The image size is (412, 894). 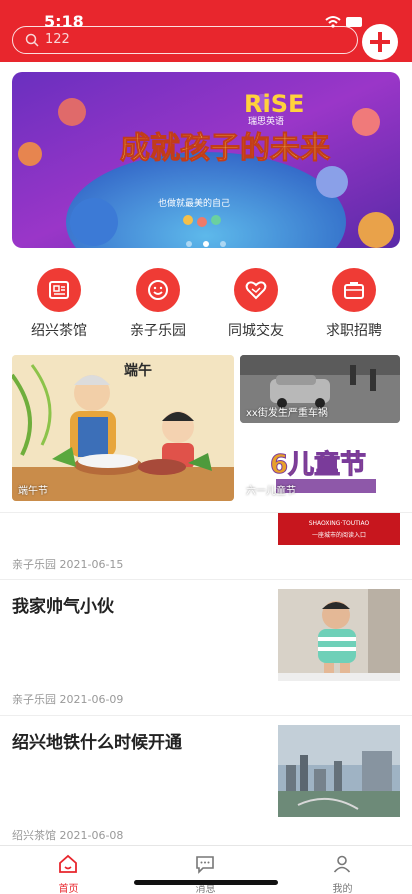 I want to click on tile-overlay-text: 6儿童节, so click(x=318, y=464).